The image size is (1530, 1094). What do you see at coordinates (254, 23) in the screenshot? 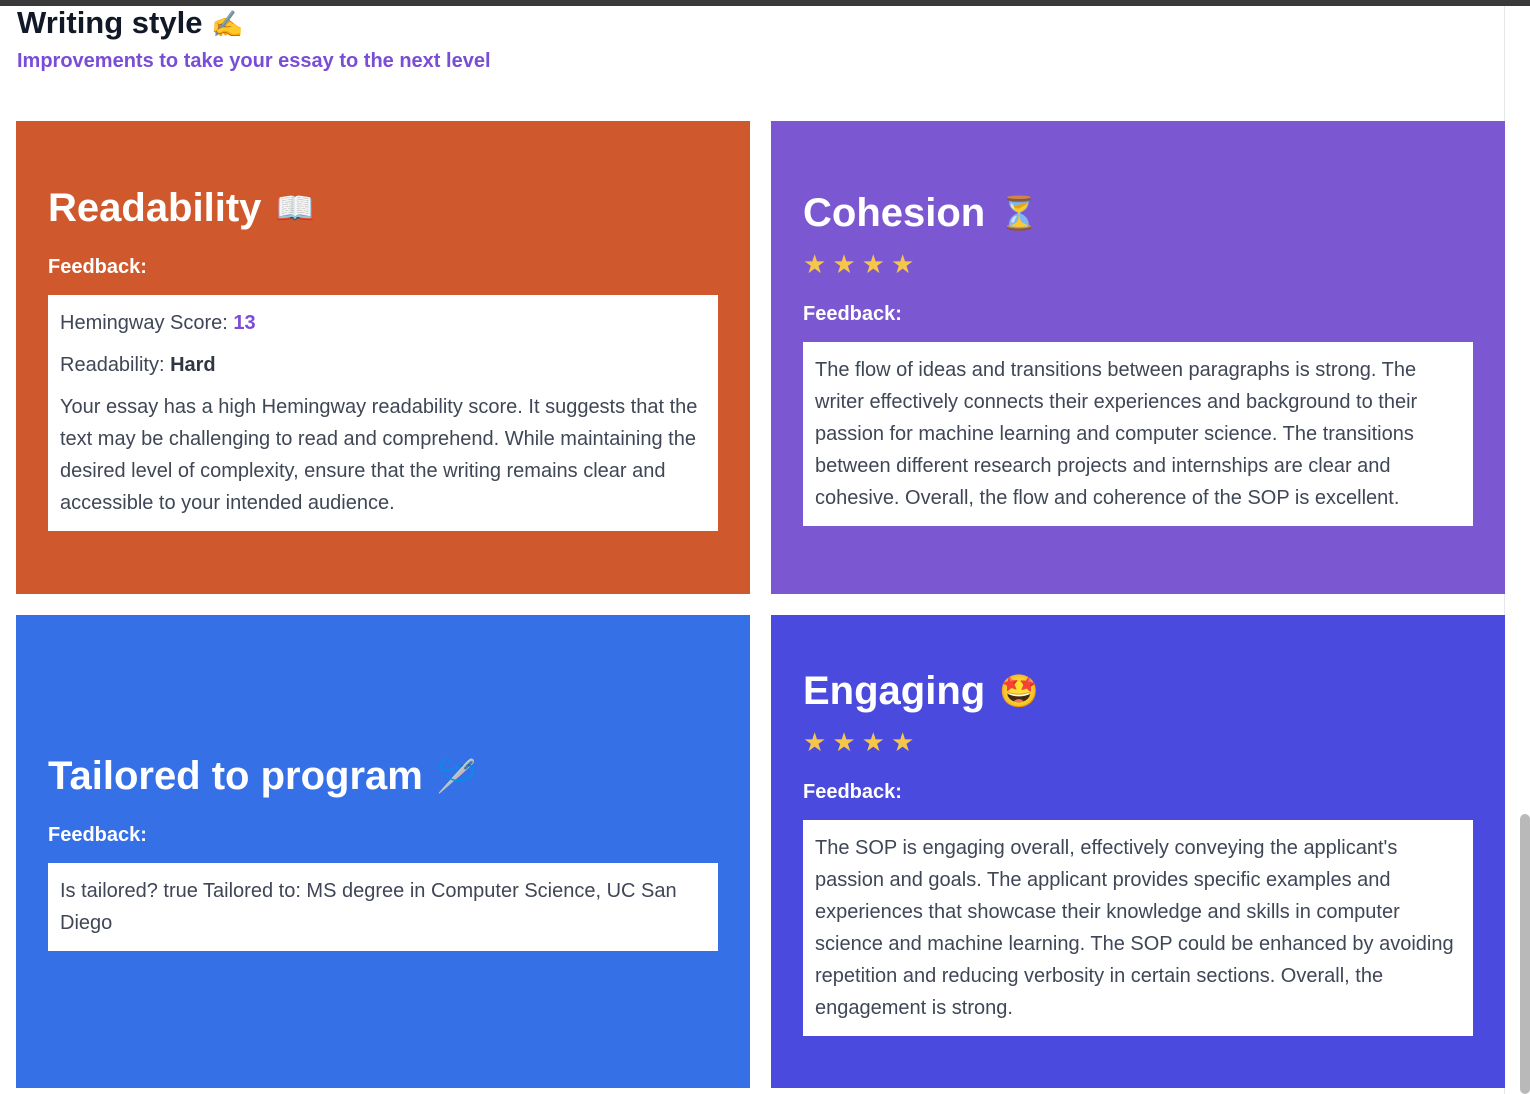
I see `section-title: Writing style ✍️` at bounding box center [254, 23].